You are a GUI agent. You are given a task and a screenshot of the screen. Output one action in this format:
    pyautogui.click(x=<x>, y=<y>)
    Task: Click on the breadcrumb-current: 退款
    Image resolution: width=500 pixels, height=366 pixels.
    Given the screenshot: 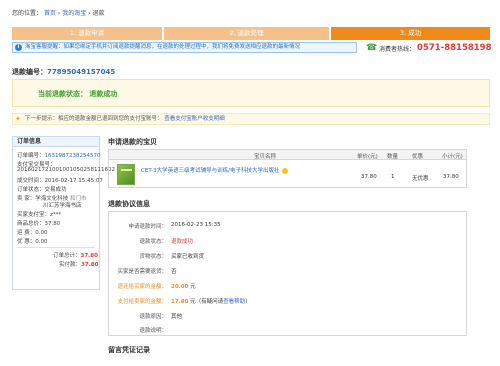 What is the action you would take?
    pyautogui.click(x=98, y=13)
    